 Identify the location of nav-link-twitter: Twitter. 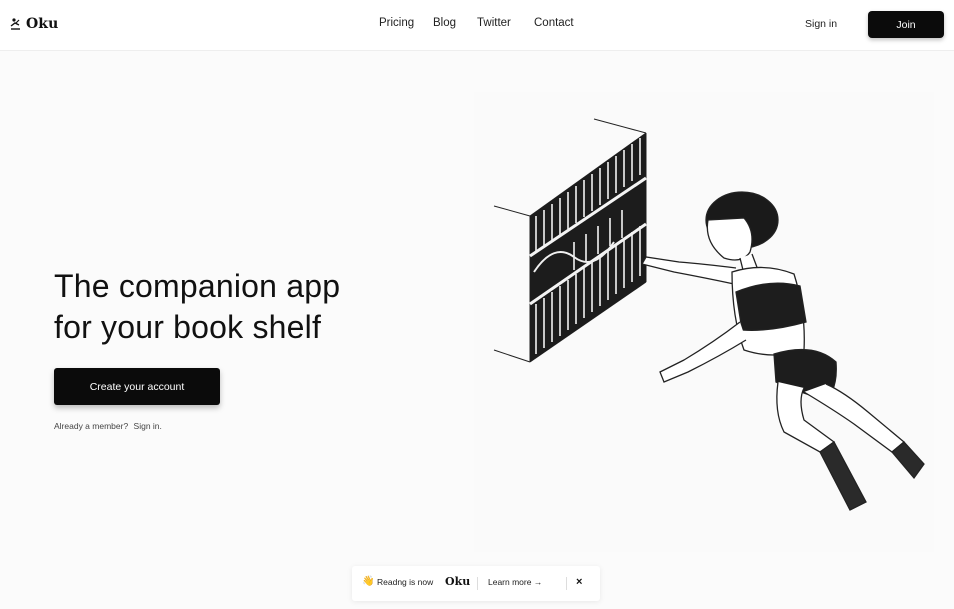
(494, 23).